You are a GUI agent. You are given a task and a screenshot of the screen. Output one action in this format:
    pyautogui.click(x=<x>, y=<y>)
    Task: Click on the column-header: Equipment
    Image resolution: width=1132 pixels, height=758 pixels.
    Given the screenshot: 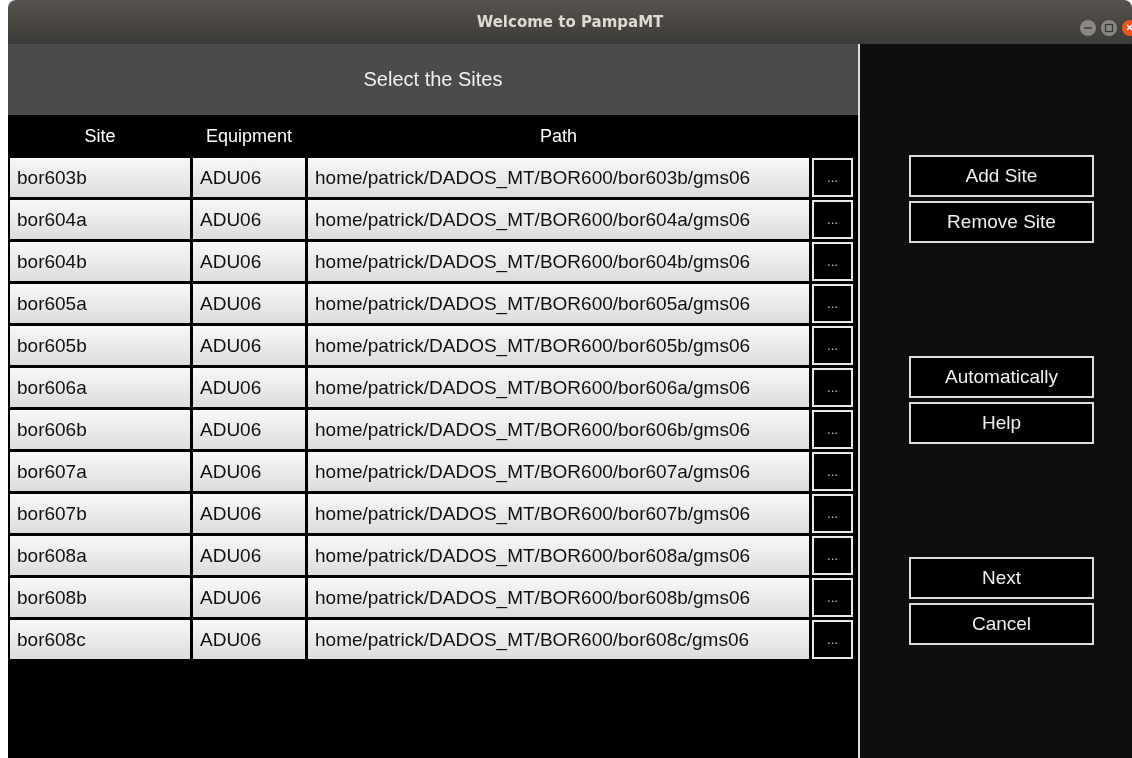 What is the action you would take?
    pyautogui.click(x=249, y=136)
    